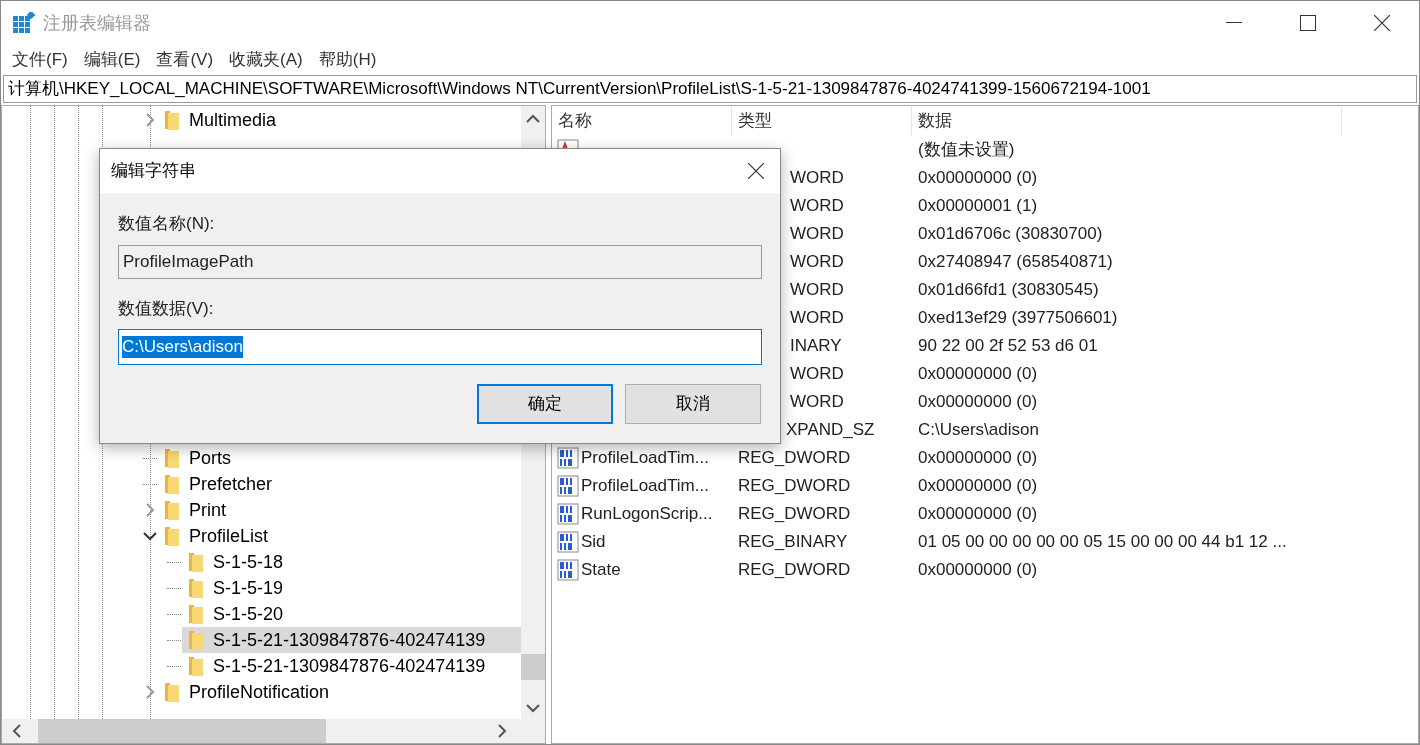  Describe the element at coordinates (793, 542) in the screenshot. I see `value-type: REG_BINARY` at that location.